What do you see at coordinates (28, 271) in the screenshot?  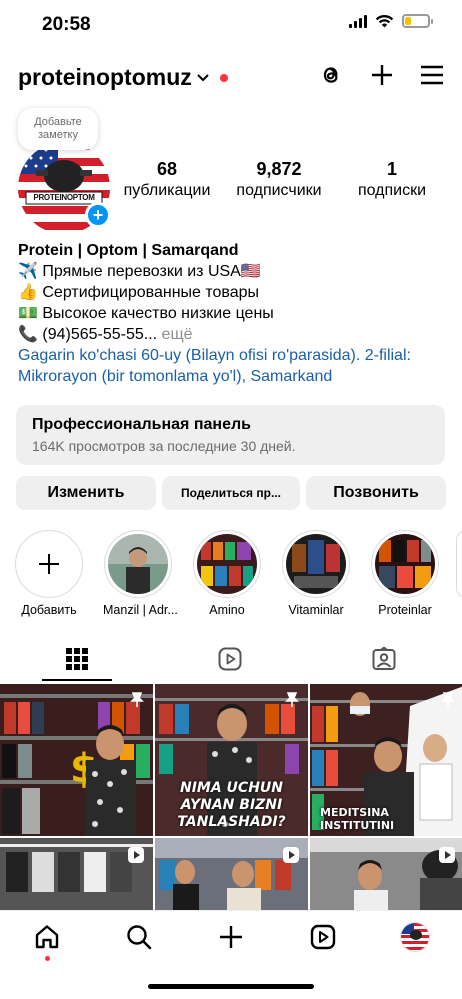 I see `airplane-icon: ✈️` at bounding box center [28, 271].